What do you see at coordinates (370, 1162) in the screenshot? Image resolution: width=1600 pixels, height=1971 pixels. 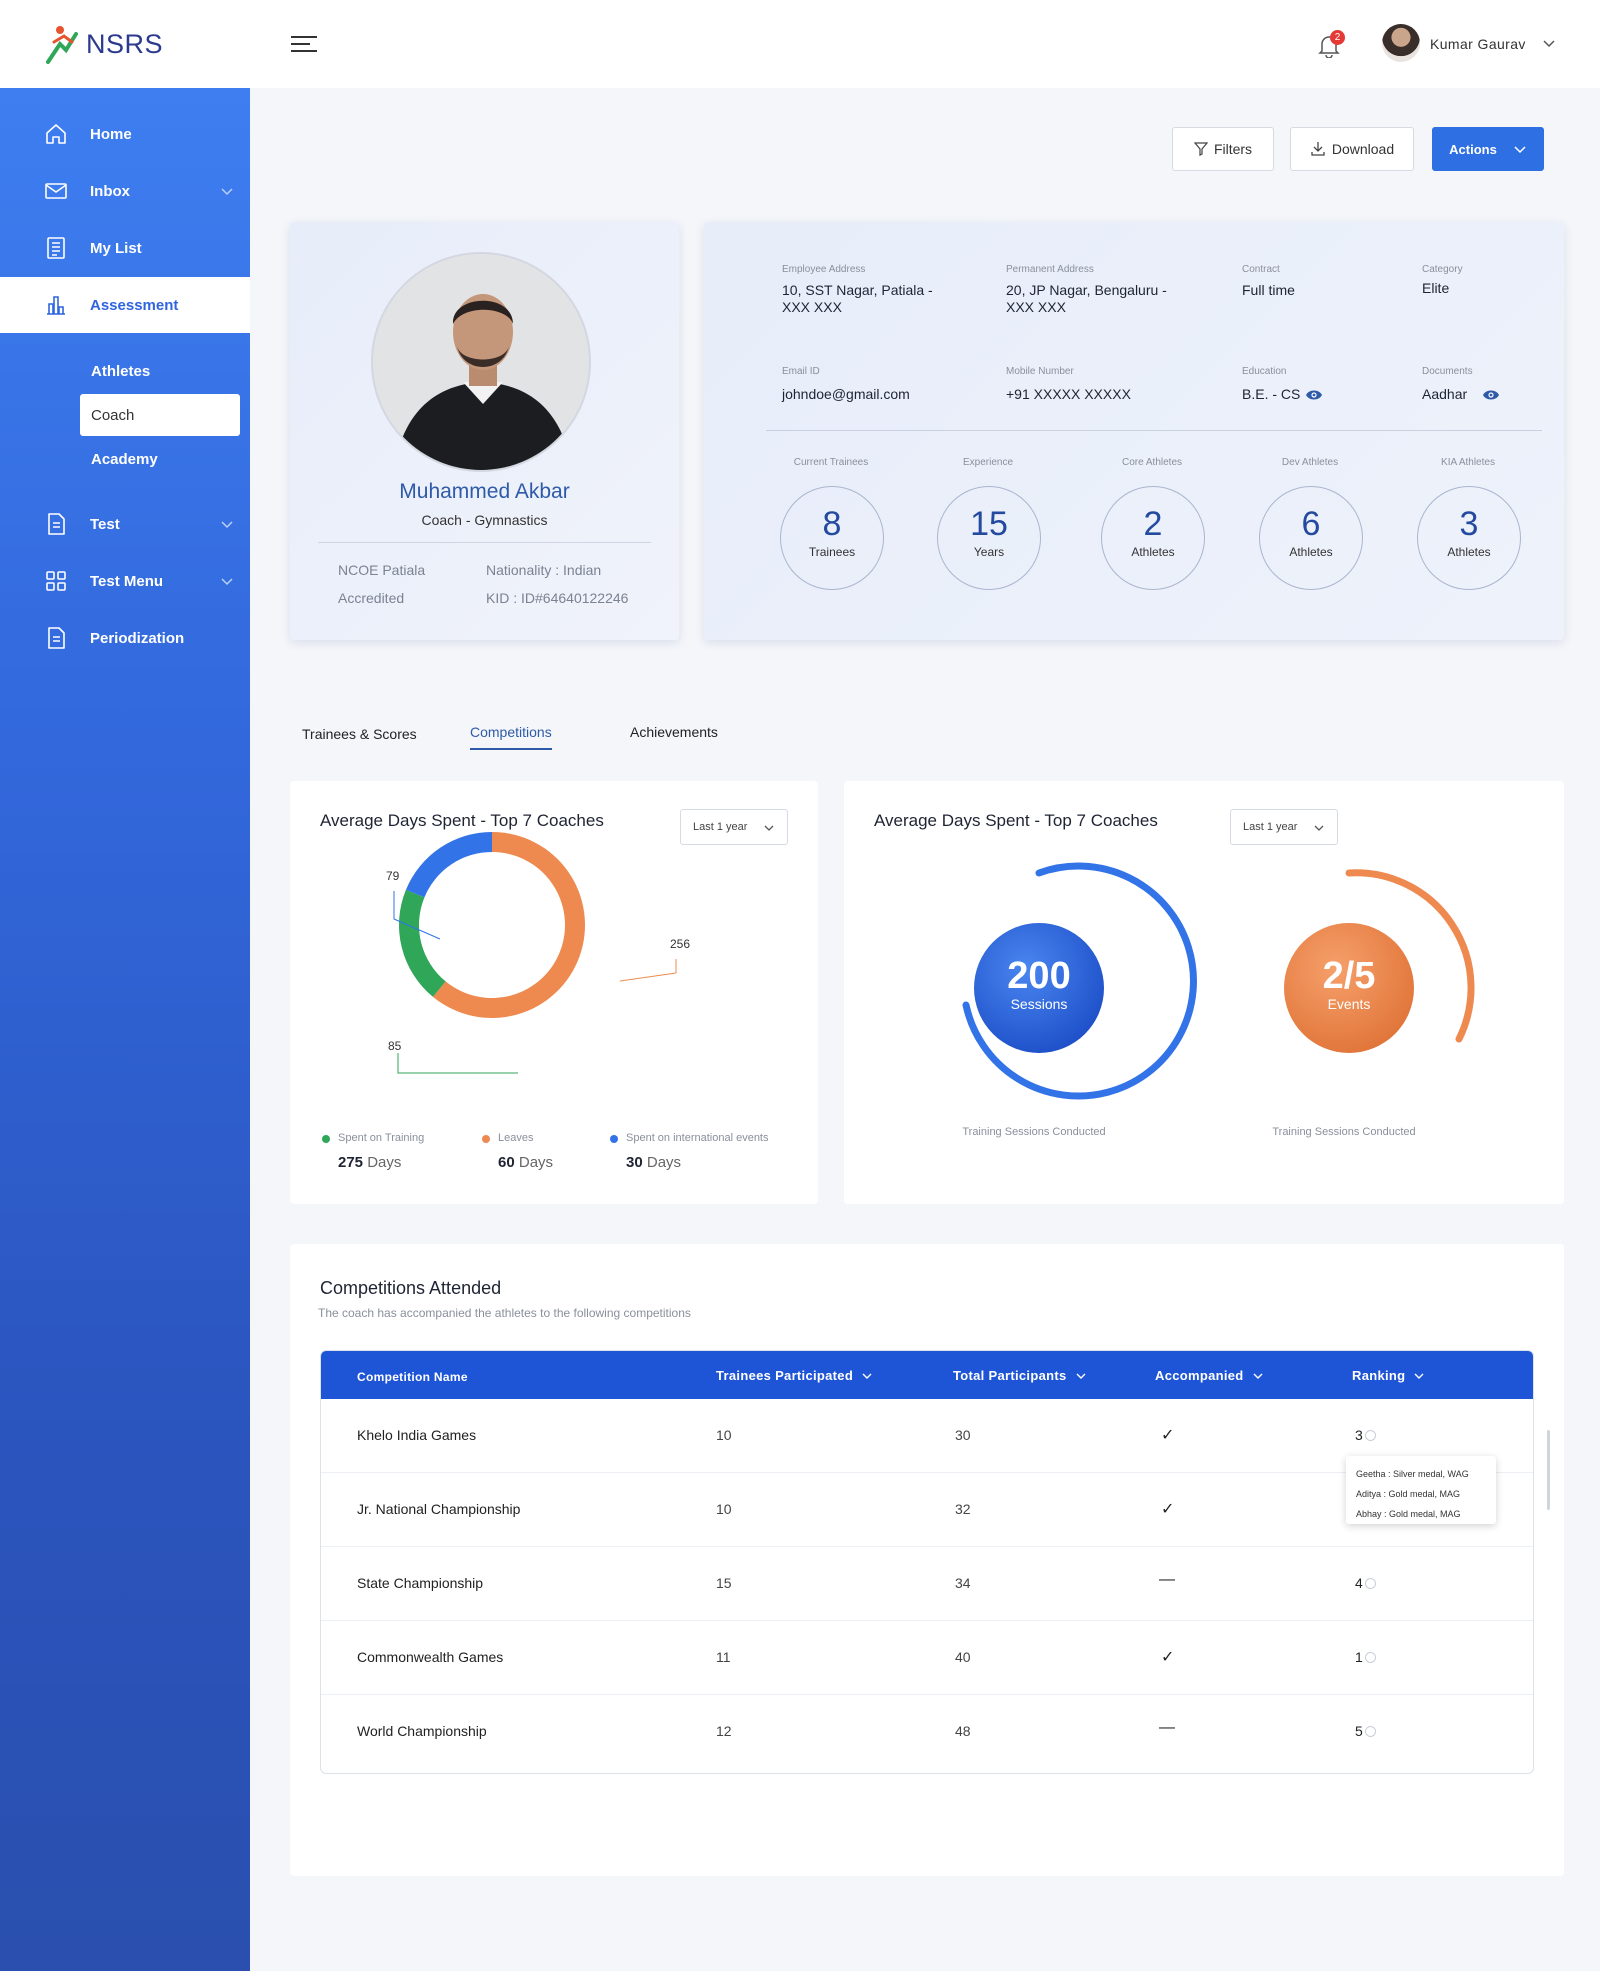 I see `legend-value: 275 Days` at bounding box center [370, 1162].